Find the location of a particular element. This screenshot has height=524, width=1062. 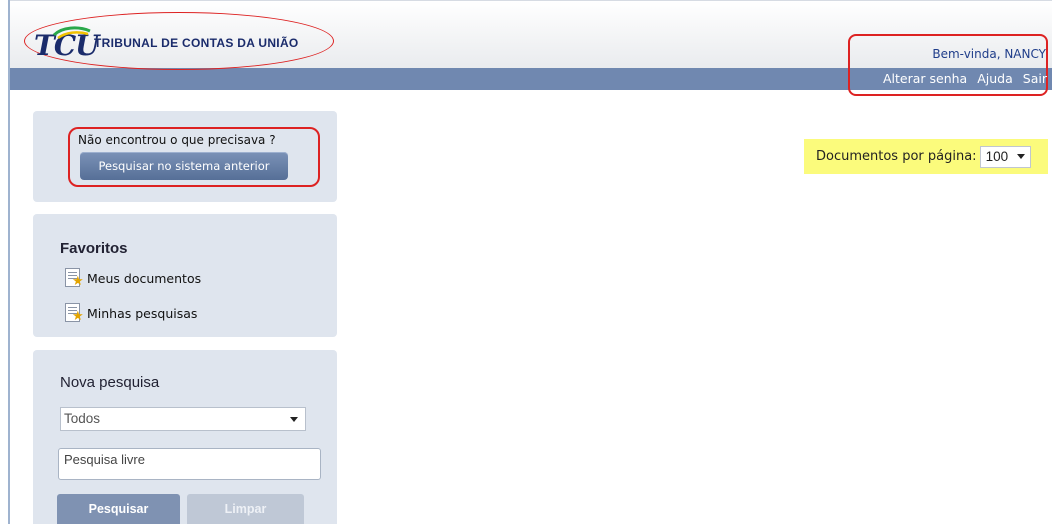

favorite-my-searches: ★ Minhas pesquisas is located at coordinates (130, 313).